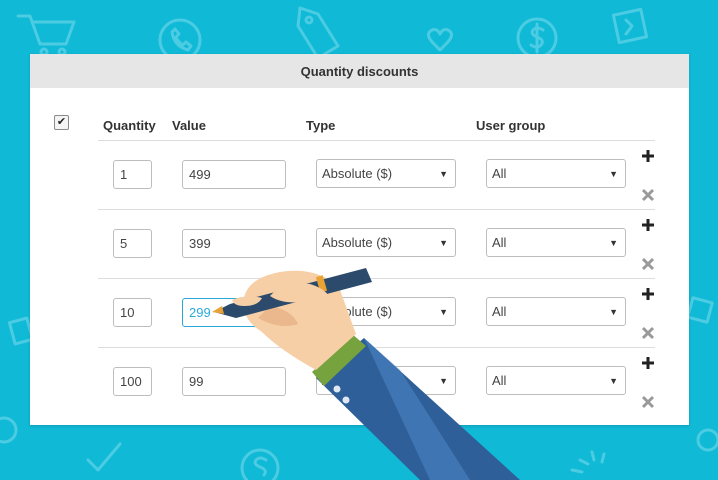 This screenshot has height=480, width=718. I want to click on sparkle-icon, so click(588, 462).